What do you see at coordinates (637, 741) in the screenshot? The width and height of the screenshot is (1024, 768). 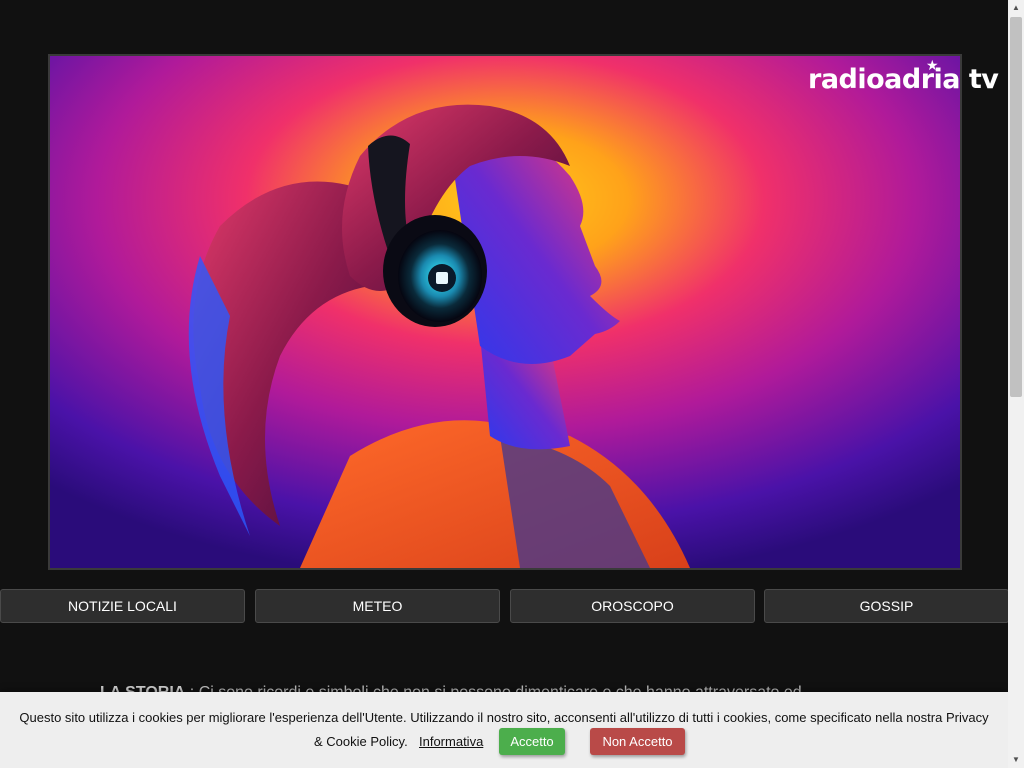 I see `reject-cookies-button: Non Accetto` at bounding box center [637, 741].